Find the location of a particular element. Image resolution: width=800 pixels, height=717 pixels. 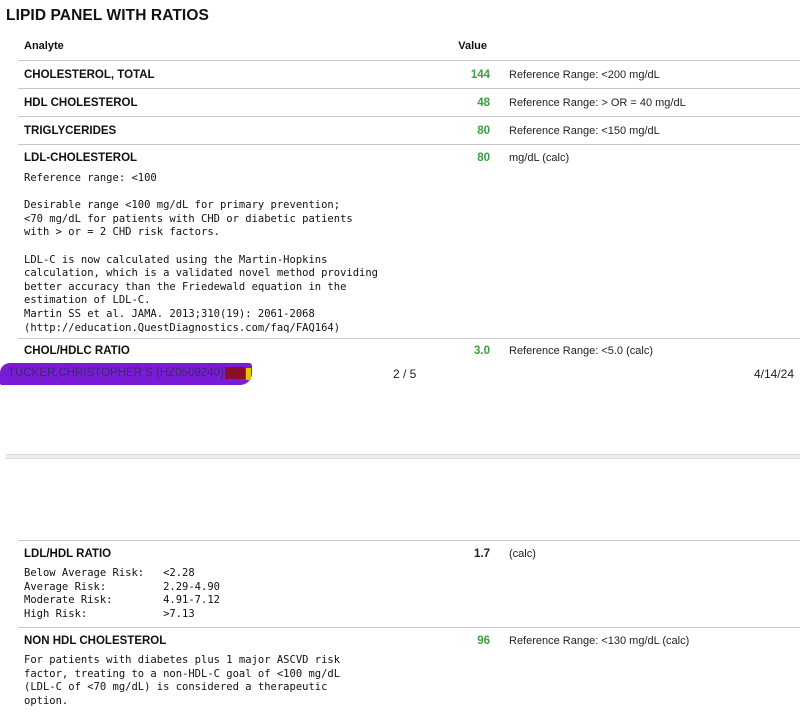

header-analyte: Analyte is located at coordinates (44, 46).